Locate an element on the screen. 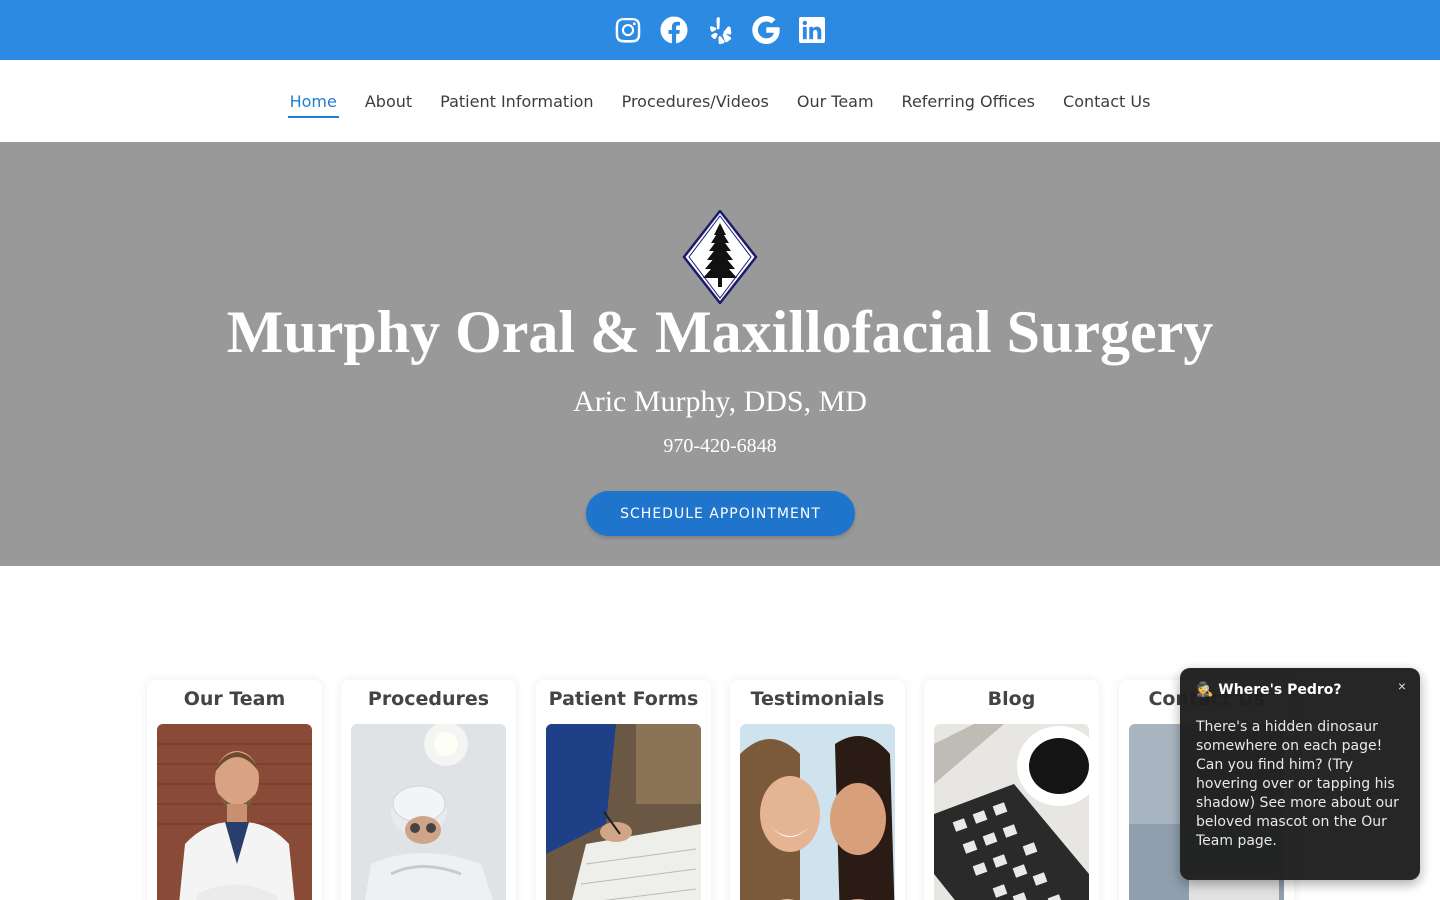 Image resolution: width=1440 pixels, height=900 pixels. doctor-name: Aric Murphy, DDS, MD is located at coordinates (720, 401).